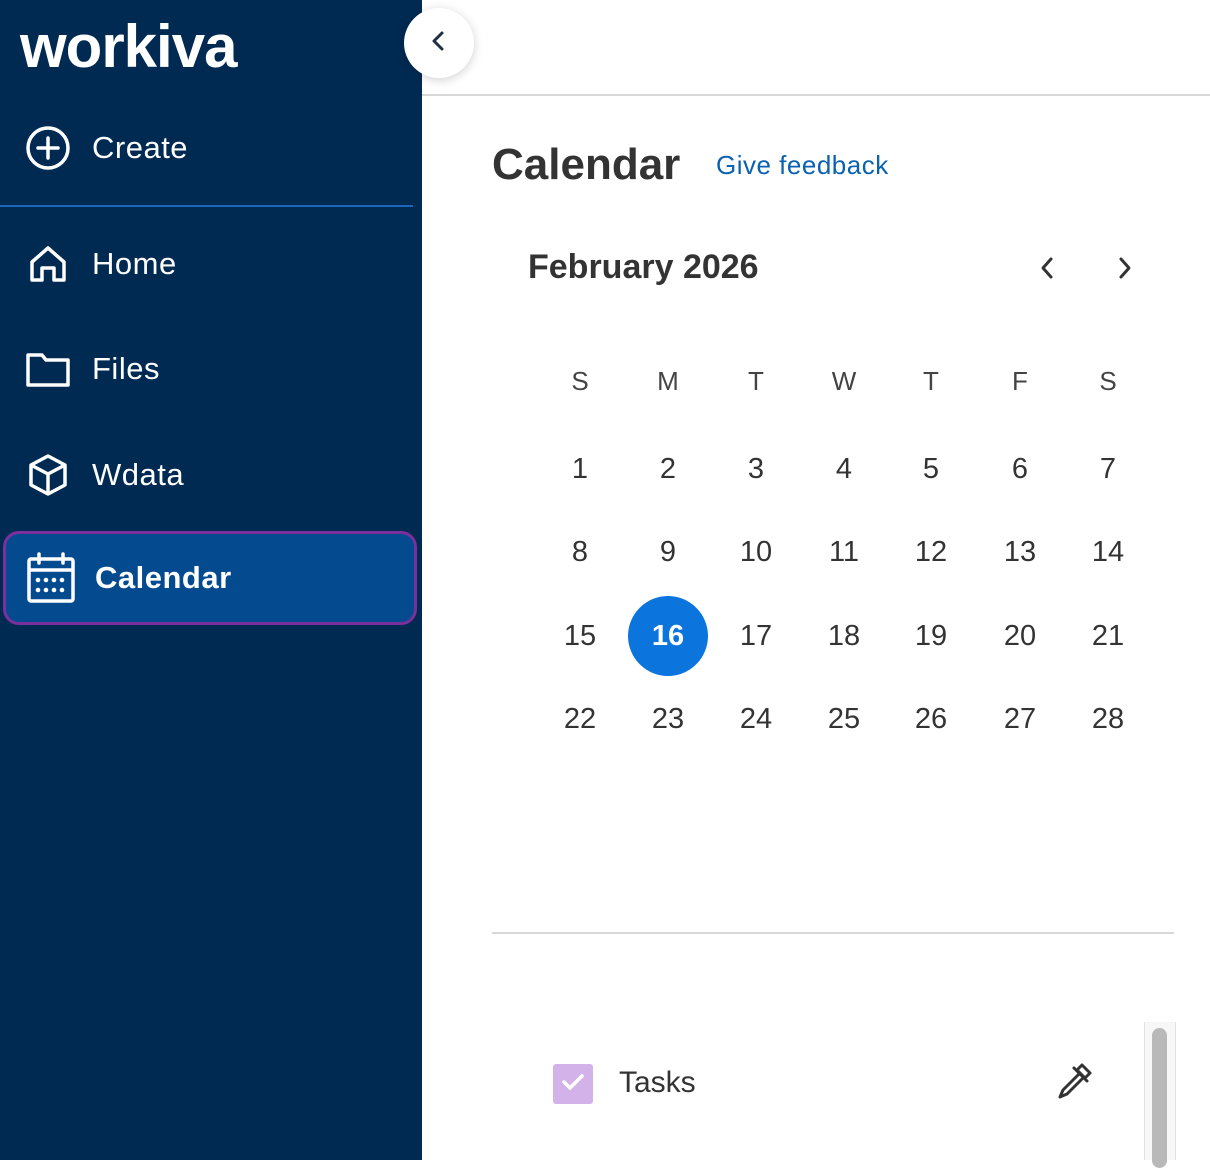 The width and height of the screenshot is (1210, 1168). Describe the element at coordinates (163, 577) in the screenshot. I see `sidebar-item-label: Calendar` at that location.